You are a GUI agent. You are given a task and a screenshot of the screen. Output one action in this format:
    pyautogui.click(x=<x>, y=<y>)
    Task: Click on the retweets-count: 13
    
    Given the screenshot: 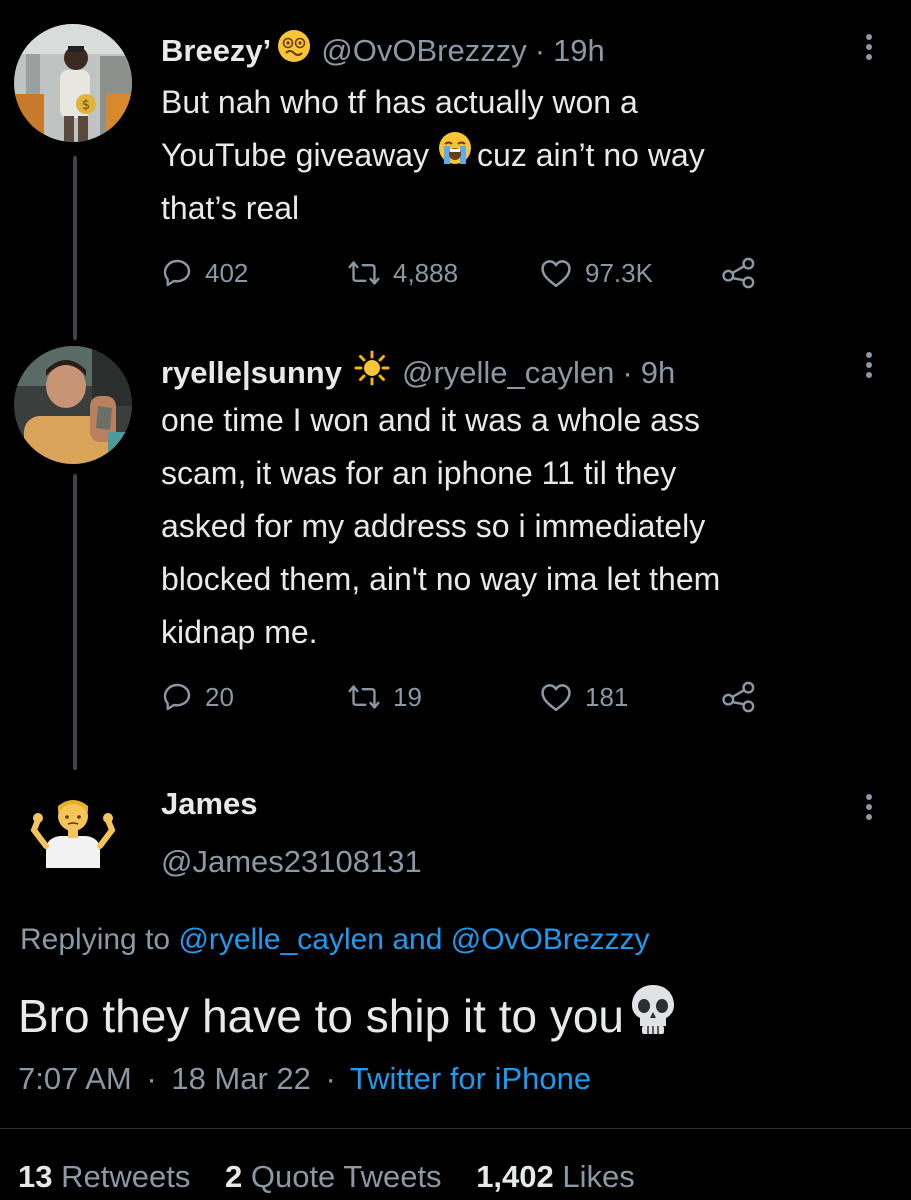 What is the action you would take?
    pyautogui.click(x=35, y=1176)
    